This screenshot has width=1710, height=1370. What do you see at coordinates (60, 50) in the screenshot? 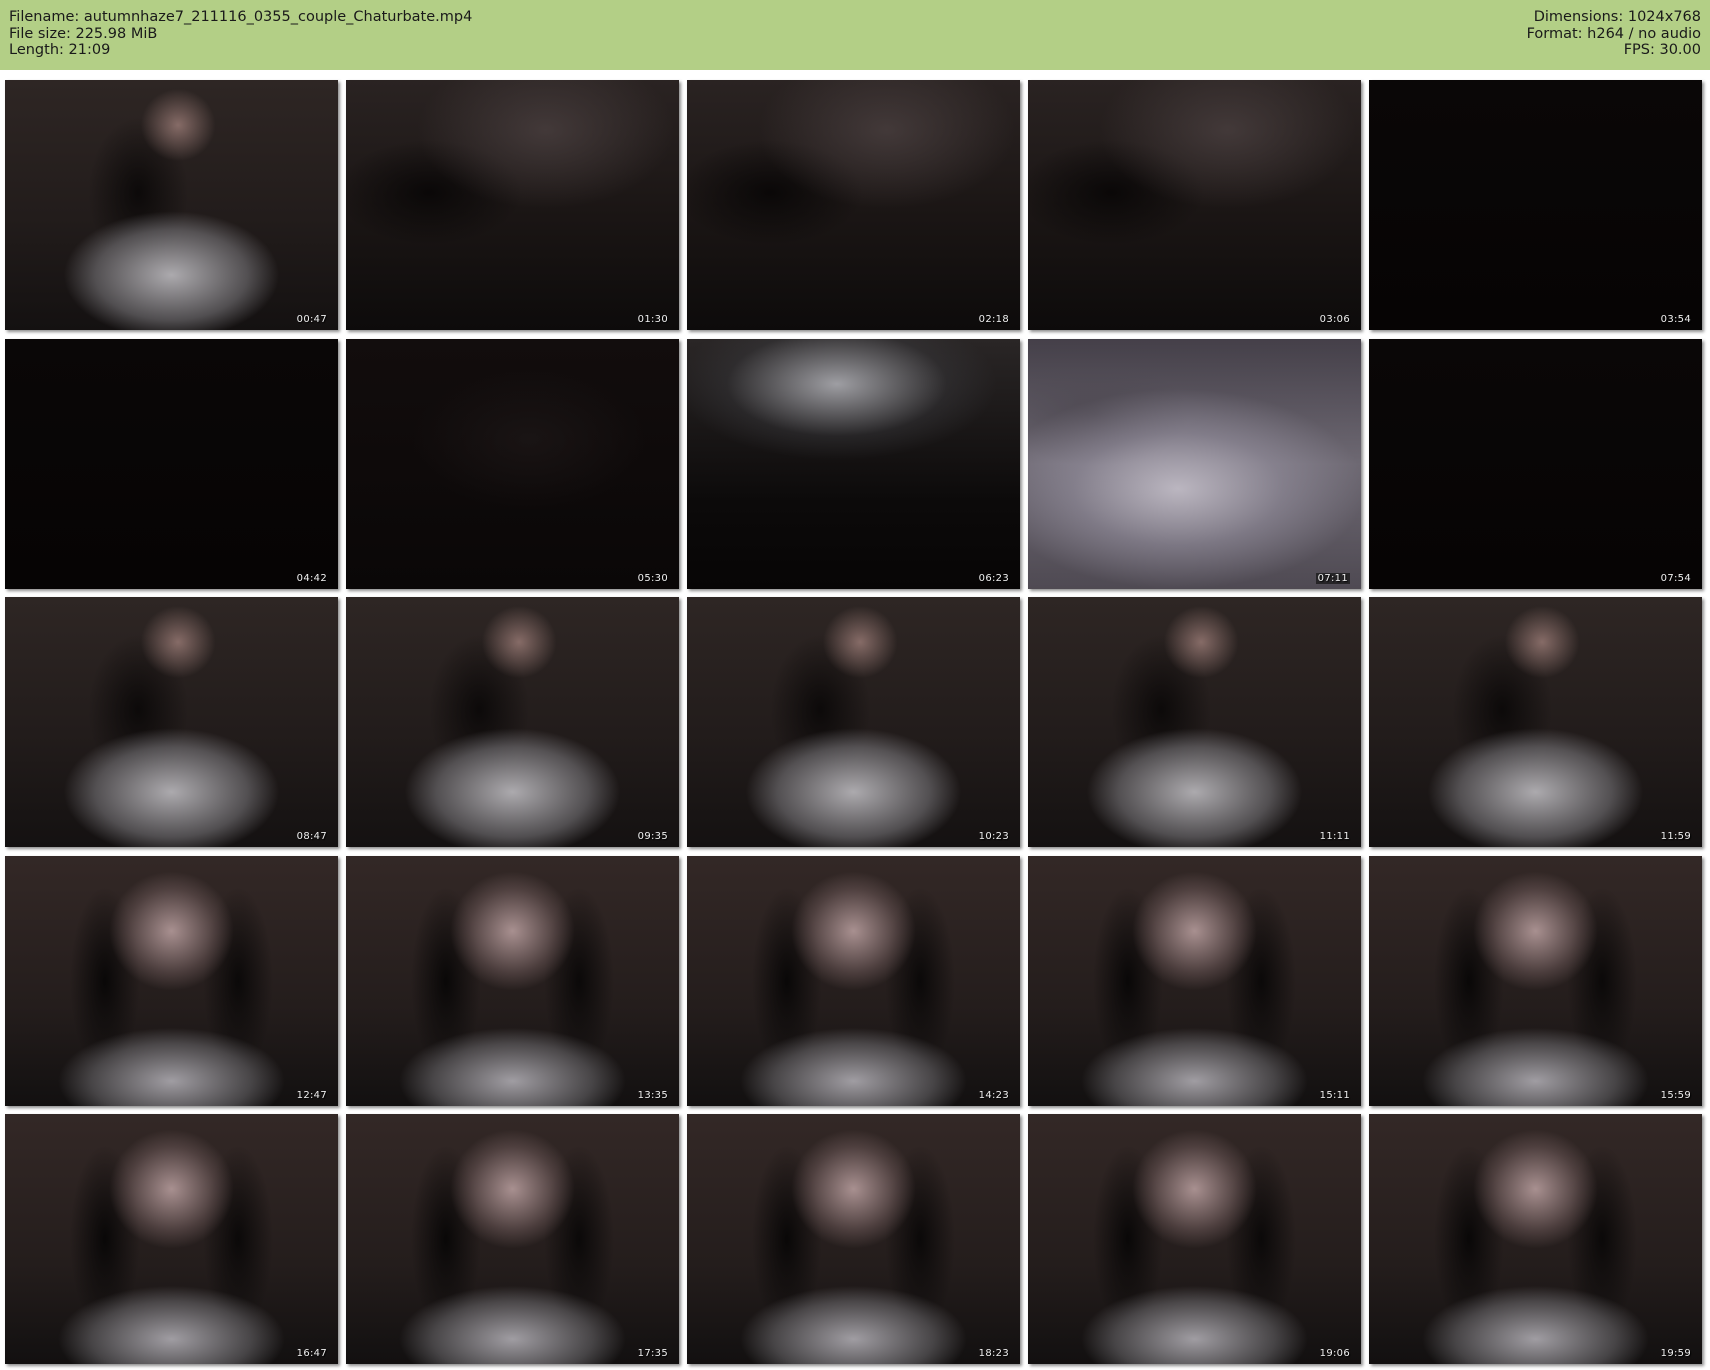
I see `length-text: Length: 21:09` at bounding box center [60, 50].